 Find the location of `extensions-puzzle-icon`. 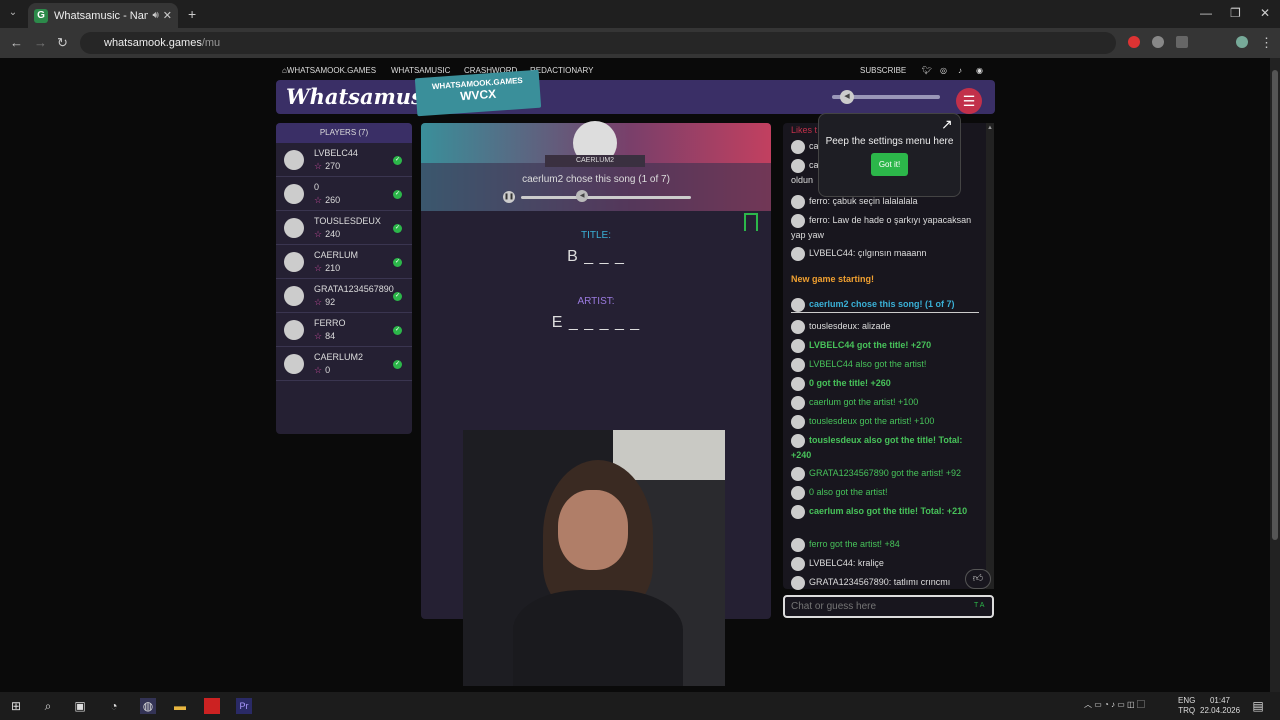

extensions-puzzle-icon is located at coordinates (1182, 42).